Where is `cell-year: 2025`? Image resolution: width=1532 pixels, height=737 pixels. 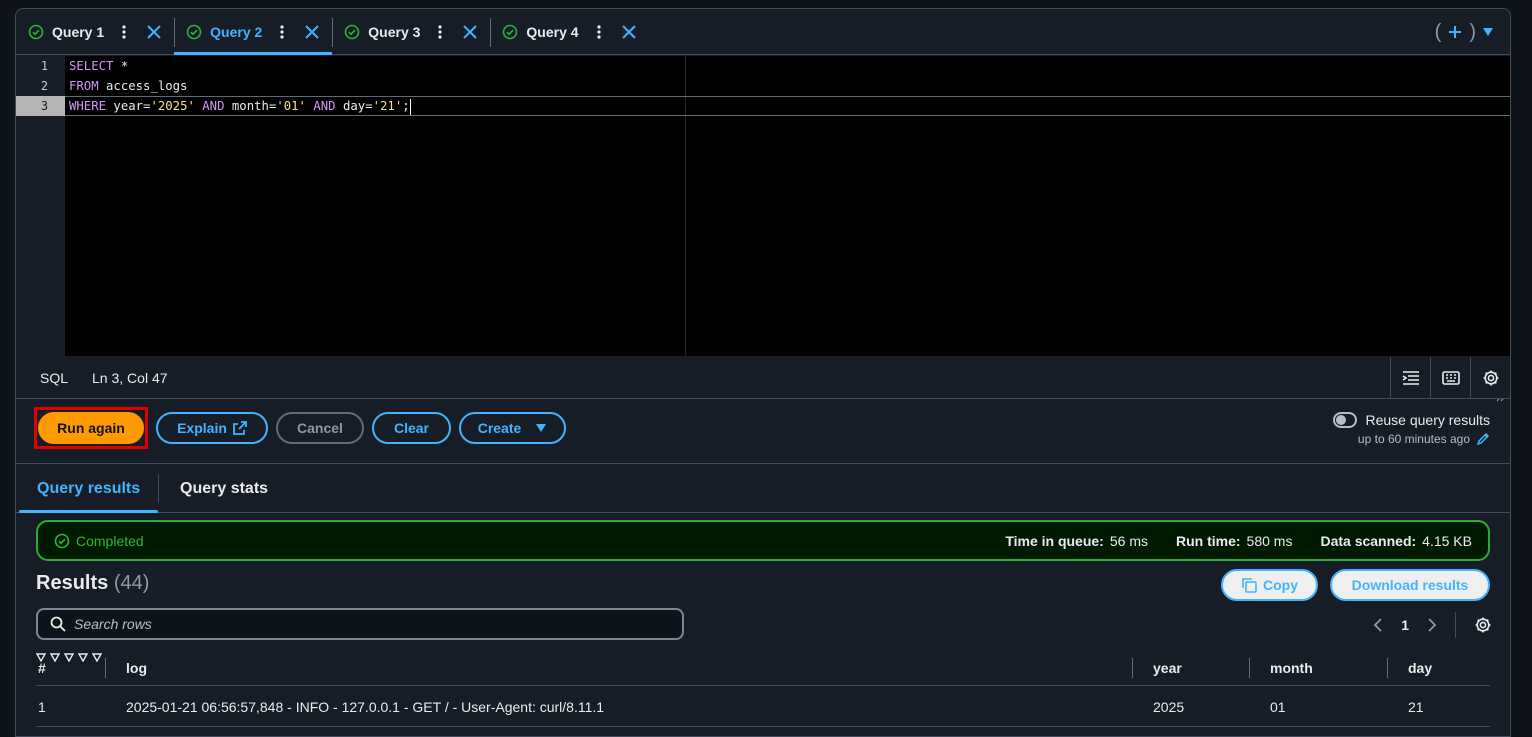 cell-year: 2025 is located at coordinates (1169, 707).